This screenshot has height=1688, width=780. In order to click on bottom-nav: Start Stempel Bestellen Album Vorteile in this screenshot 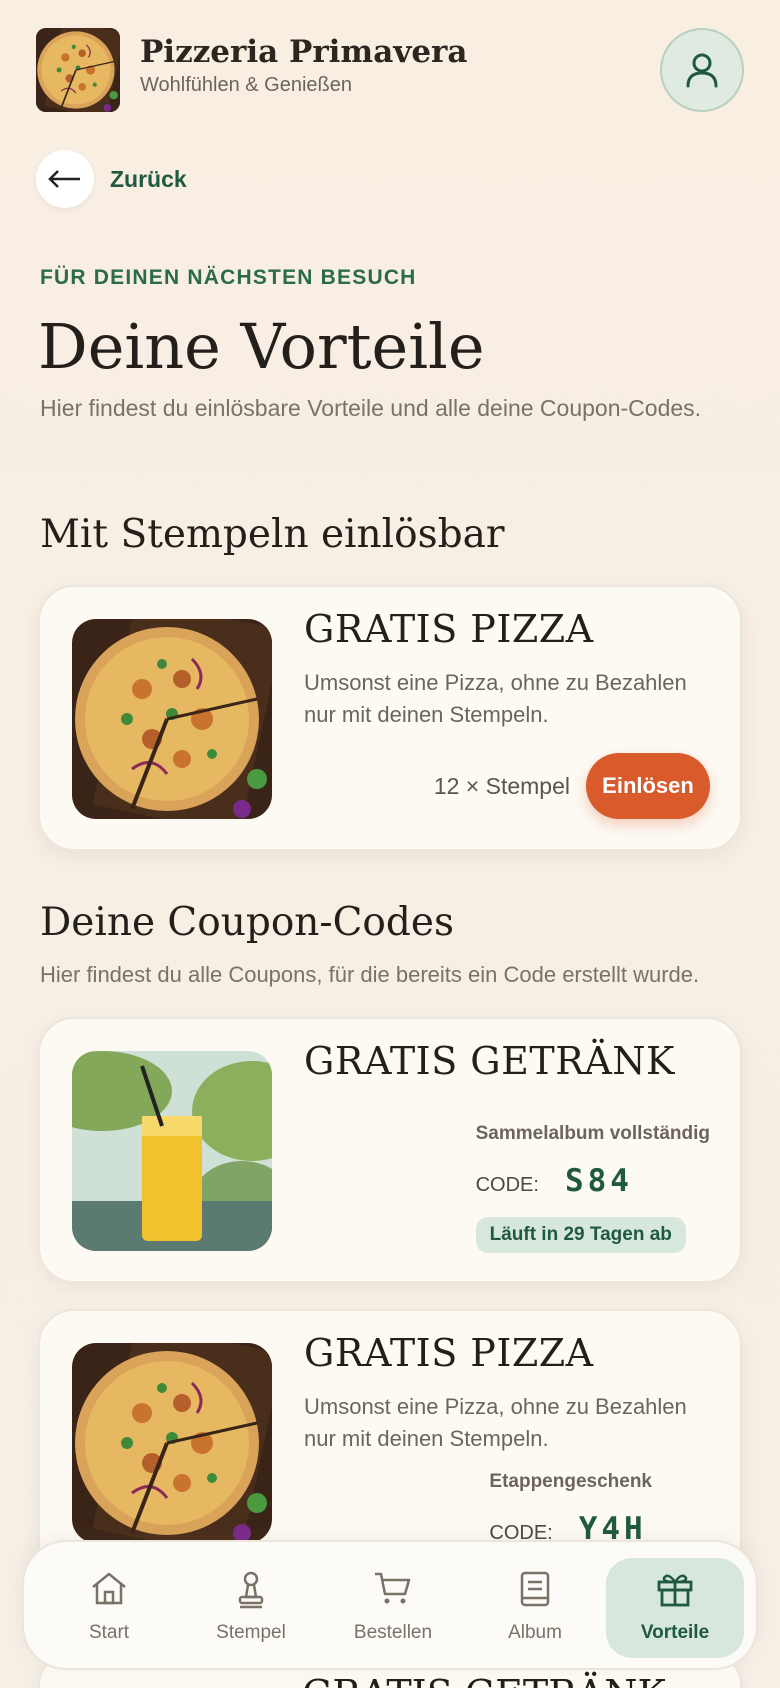, I will do `click(390, 1605)`.